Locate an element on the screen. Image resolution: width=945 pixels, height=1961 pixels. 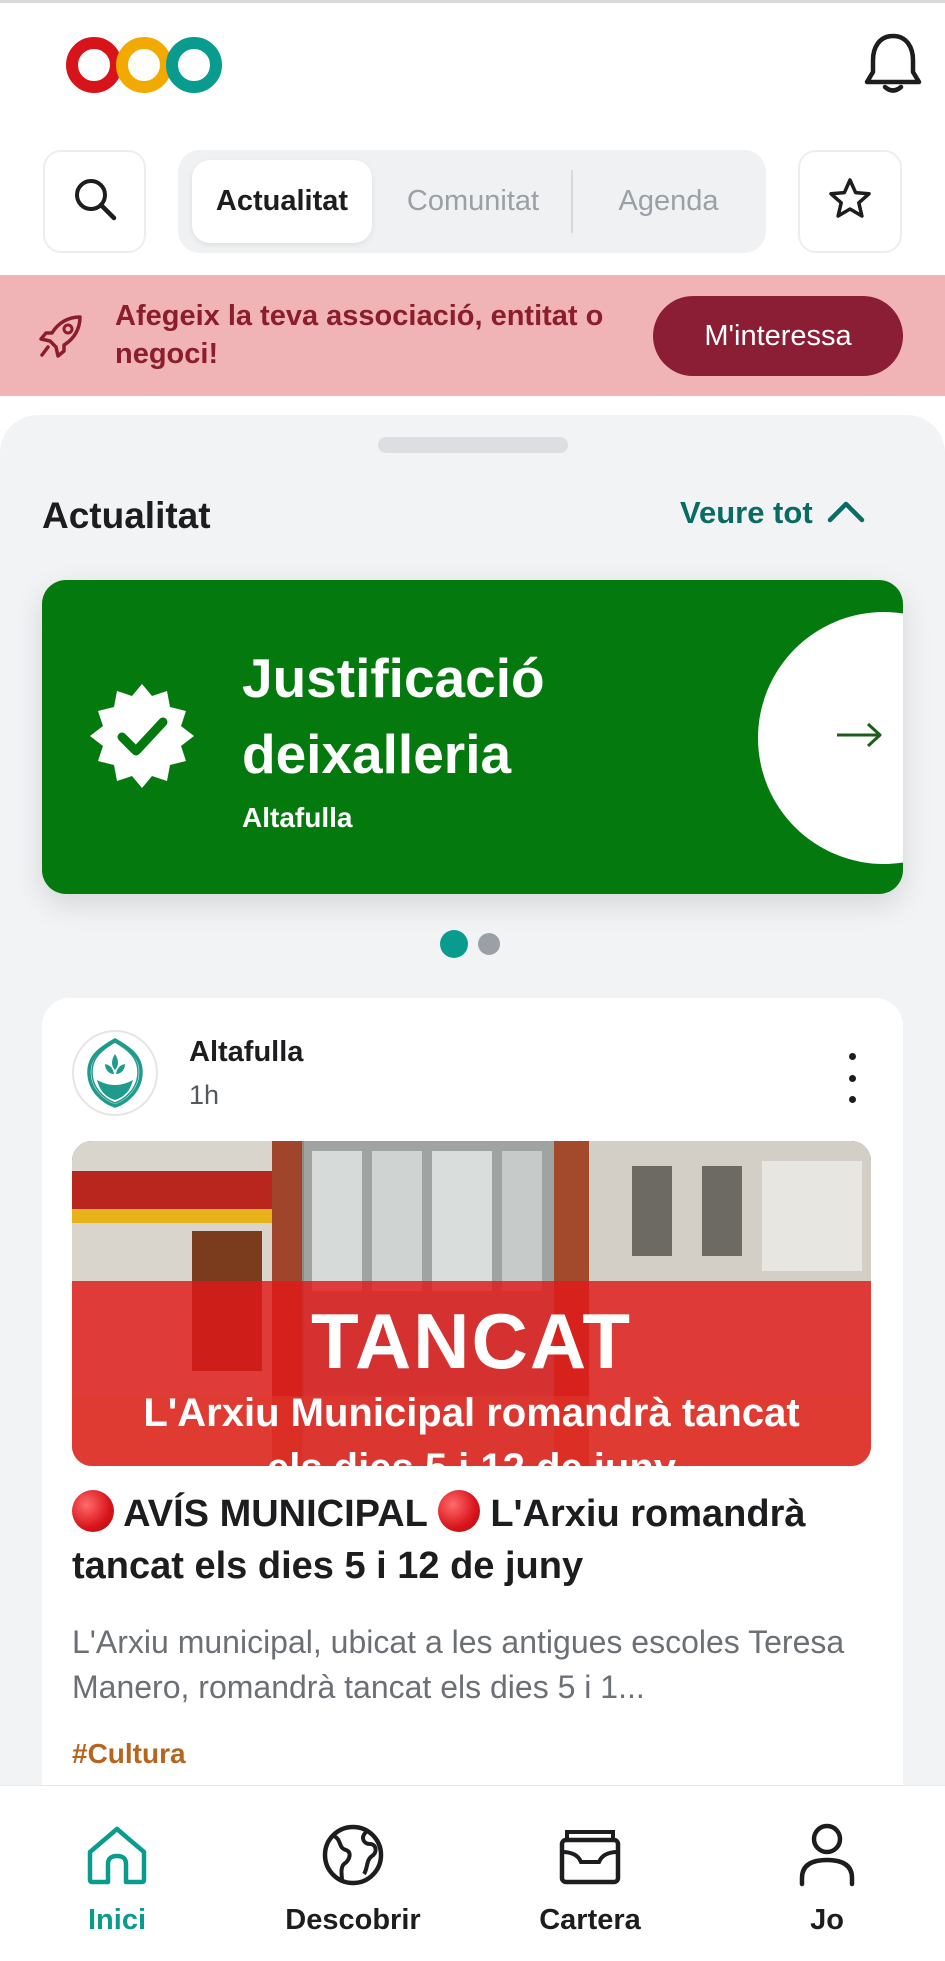
content-tabs: Actualitat Comunitat Agenda is located at coordinates (472, 201).